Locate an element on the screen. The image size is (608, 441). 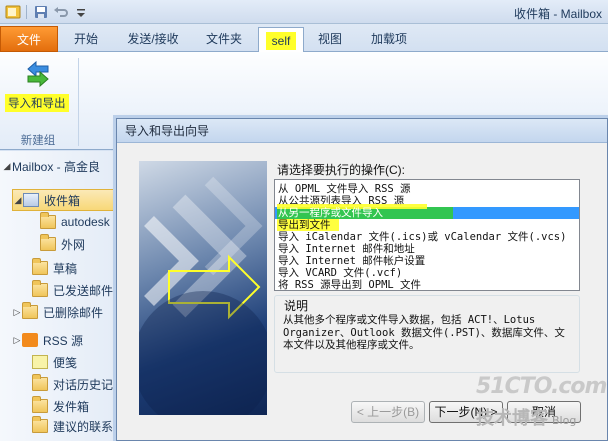
cancel-button: 取消 is located at coordinates (544, 412).